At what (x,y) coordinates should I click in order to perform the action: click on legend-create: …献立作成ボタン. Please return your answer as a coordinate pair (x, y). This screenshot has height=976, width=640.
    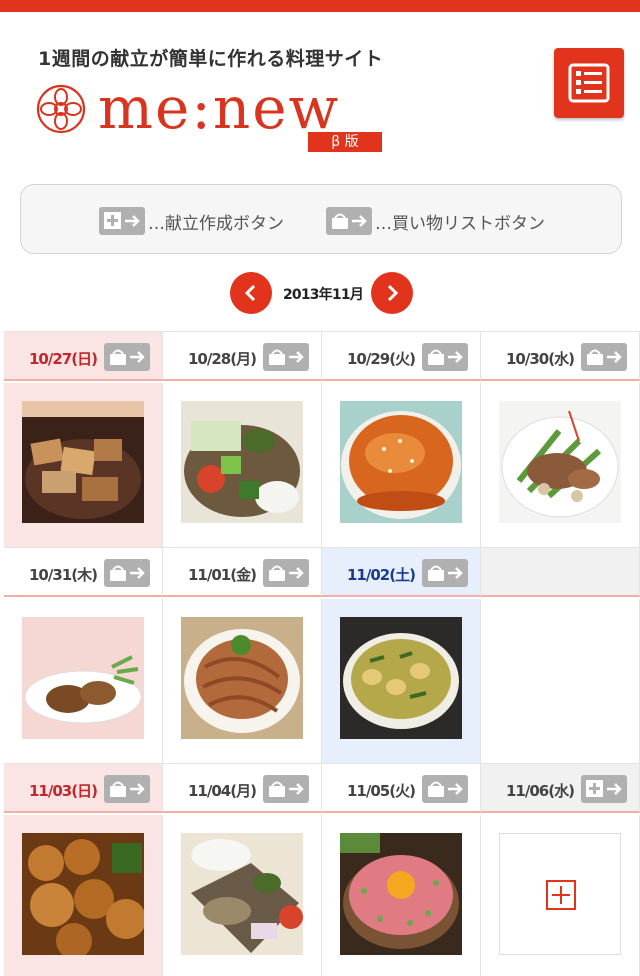
    Looking at the image, I should click on (191, 221).